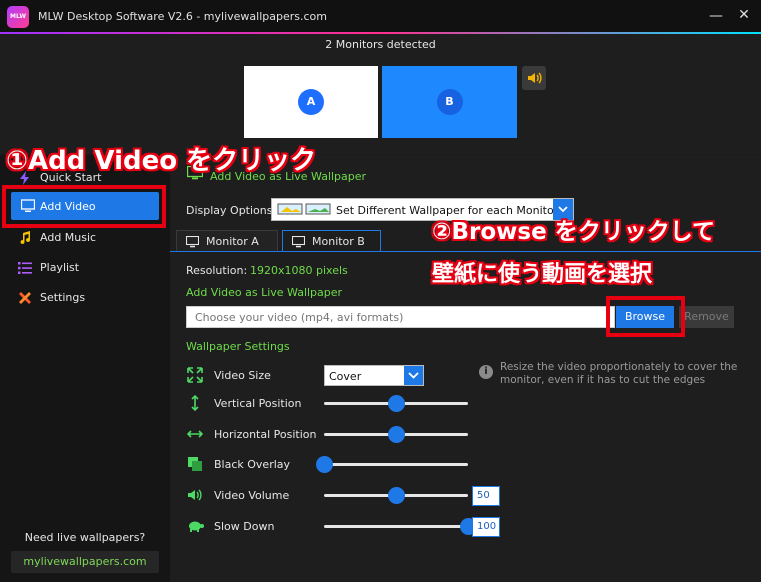 This screenshot has width=761, height=582. Describe the element at coordinates (392, 464) in the screenshot. I see `black-overlay-slider` at that location.